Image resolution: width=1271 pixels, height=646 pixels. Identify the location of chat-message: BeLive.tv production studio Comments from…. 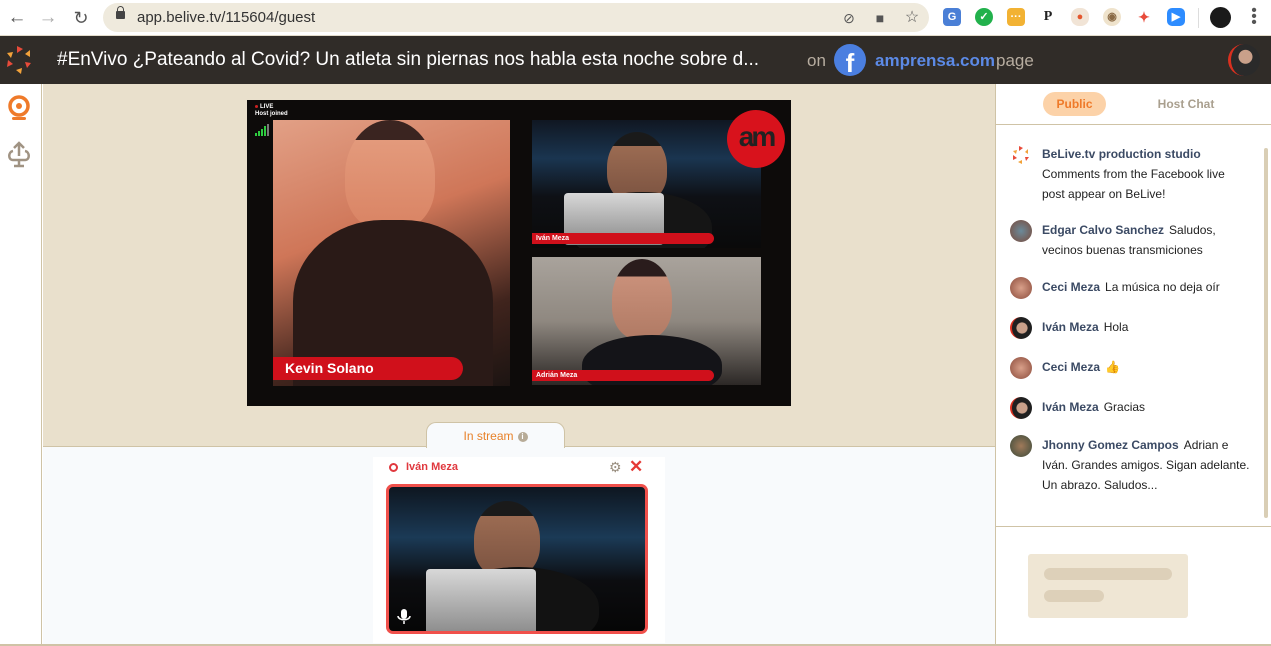
(1130, 174).